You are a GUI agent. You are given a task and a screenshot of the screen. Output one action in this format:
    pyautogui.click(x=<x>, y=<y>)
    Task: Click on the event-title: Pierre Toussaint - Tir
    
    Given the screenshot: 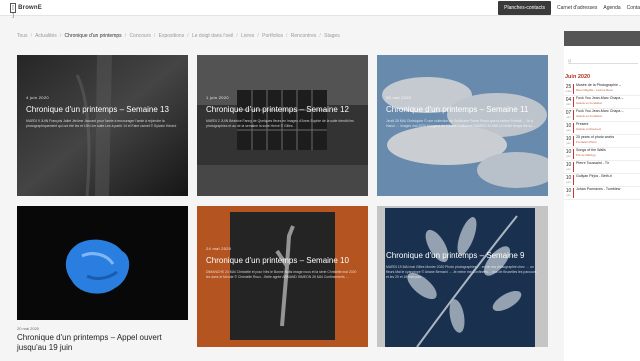 What is the action you would take?
    pyautogui.click(x=592, y=163)
    